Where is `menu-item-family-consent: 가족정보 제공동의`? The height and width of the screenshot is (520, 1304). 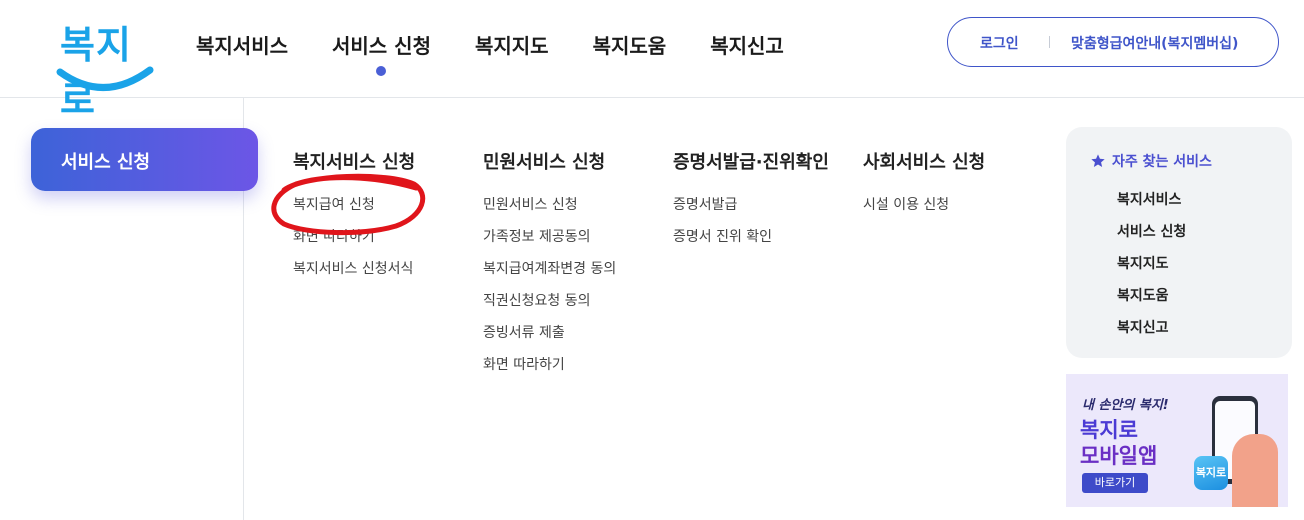
menu-item-family-consent: 가족정보 제공동의 is located at coordinates (549, 242).